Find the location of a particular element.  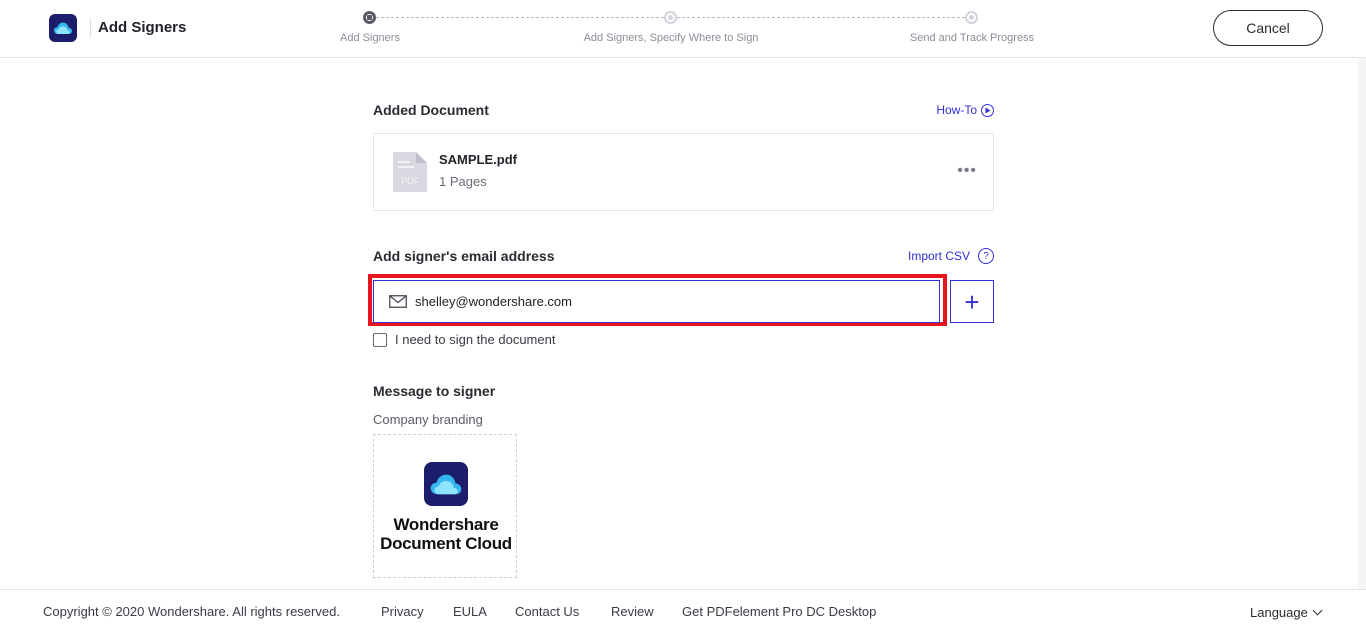

footer-link-contact: Contact Us is located at coordinates (547, 611).